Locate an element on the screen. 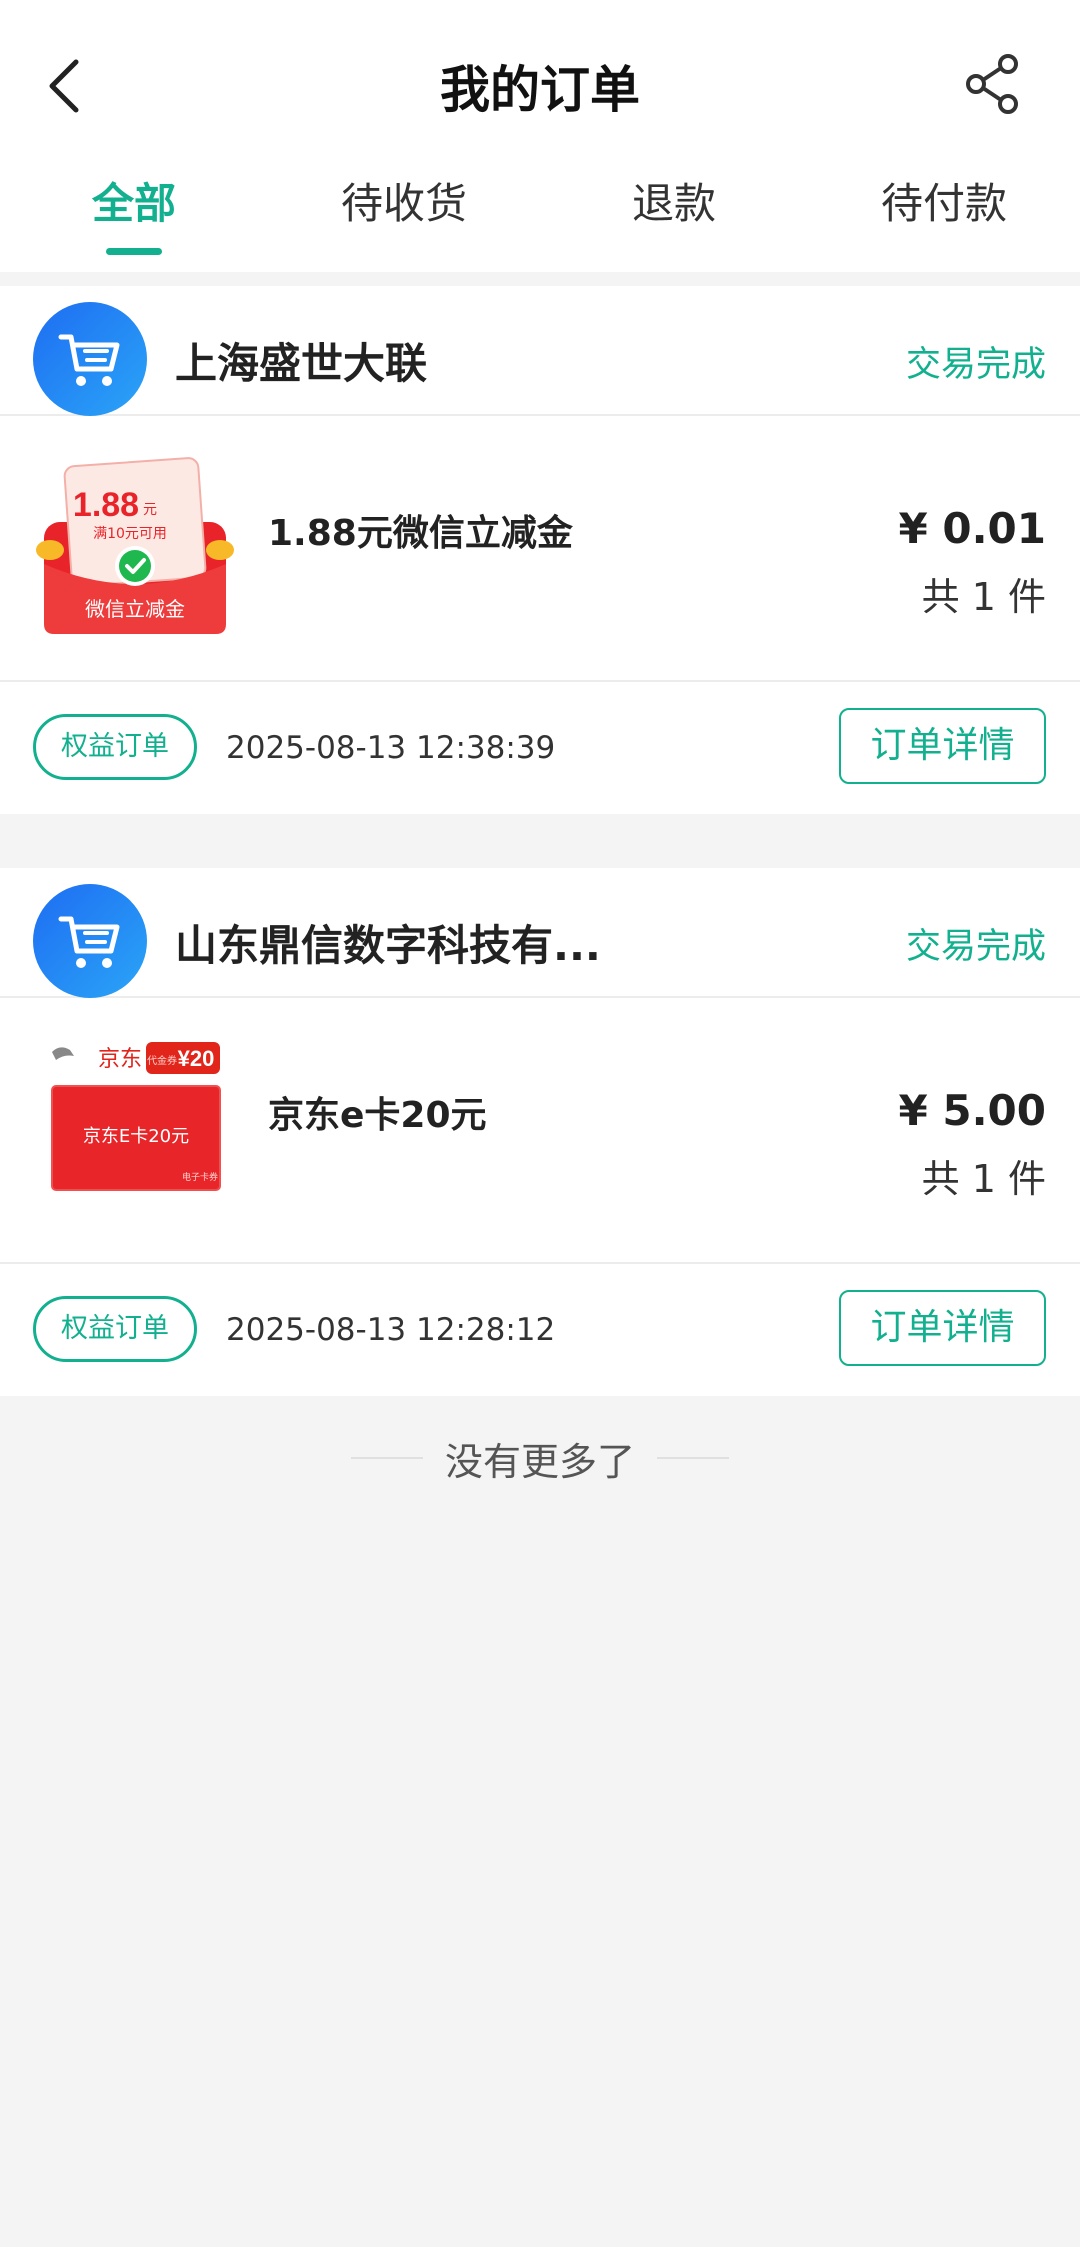 The width and height of the screenshot is (1080, 2247). order-time: 2025-08-13 12:28:12 is located at coordinates (391, 1330).